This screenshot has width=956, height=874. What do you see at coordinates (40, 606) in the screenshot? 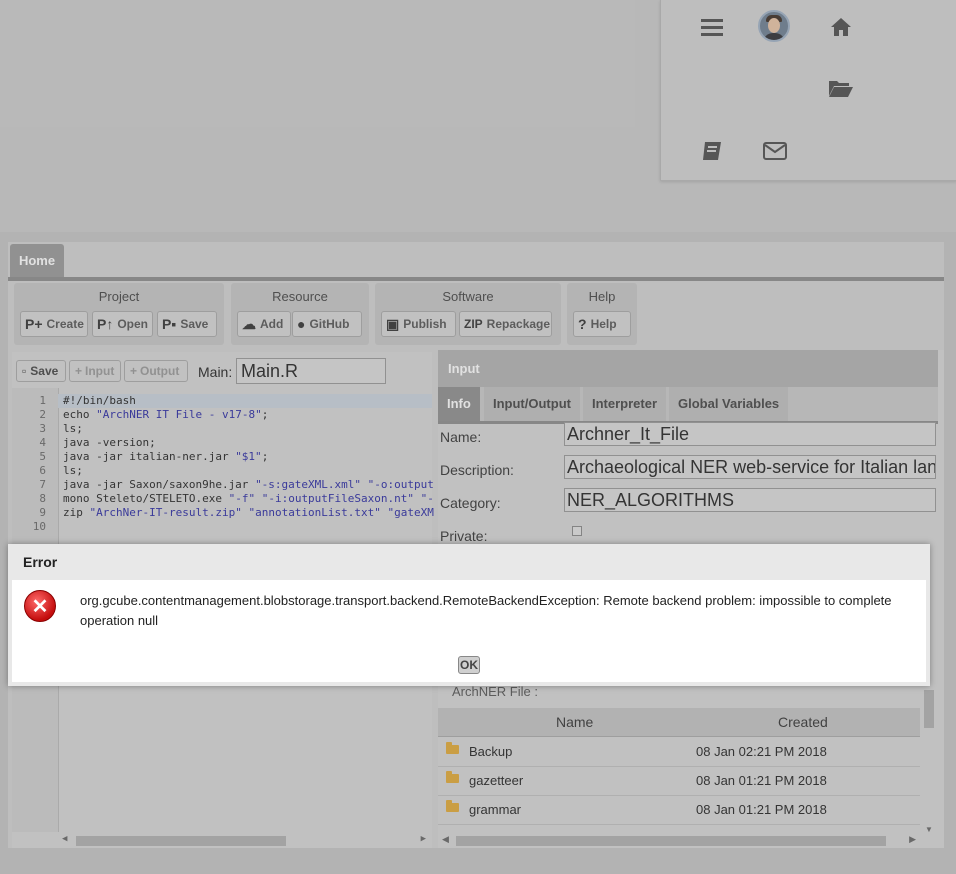
I see `error-icon: ✕` at bounding box center [40, 606].